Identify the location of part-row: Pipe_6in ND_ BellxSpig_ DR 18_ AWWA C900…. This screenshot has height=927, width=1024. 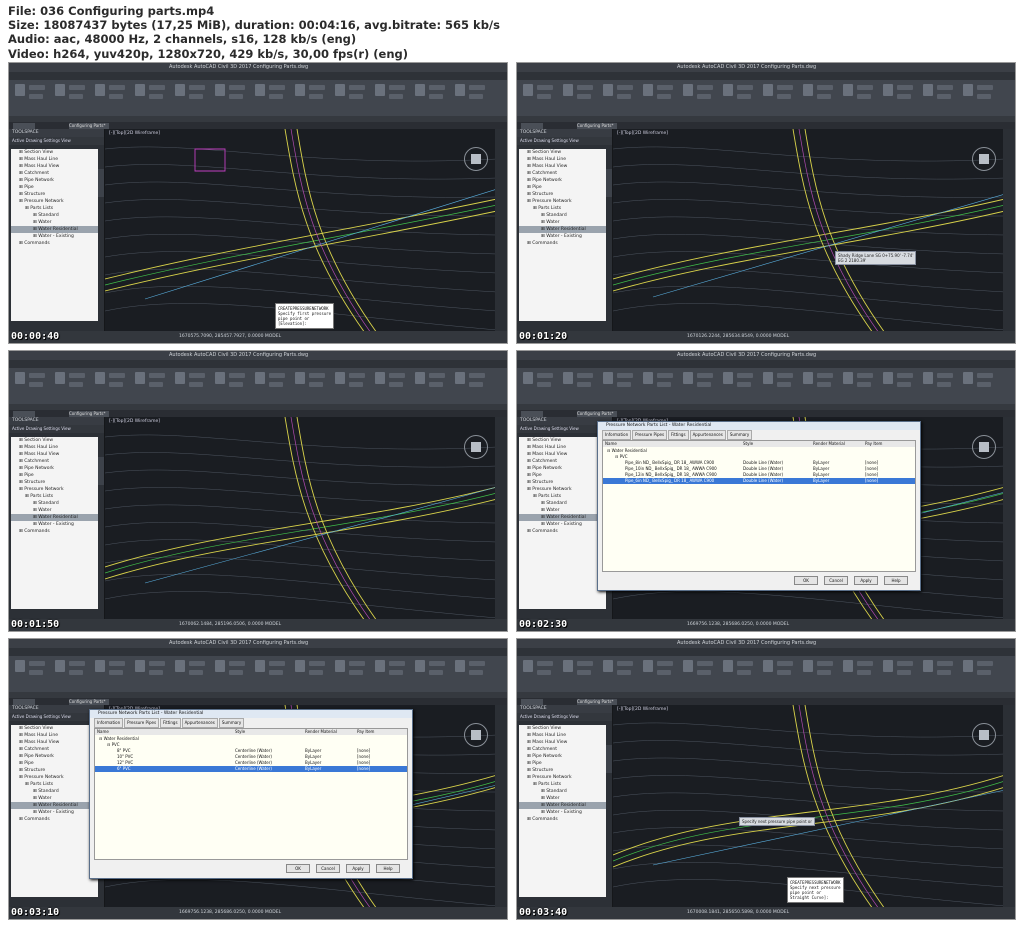
(759, 481).